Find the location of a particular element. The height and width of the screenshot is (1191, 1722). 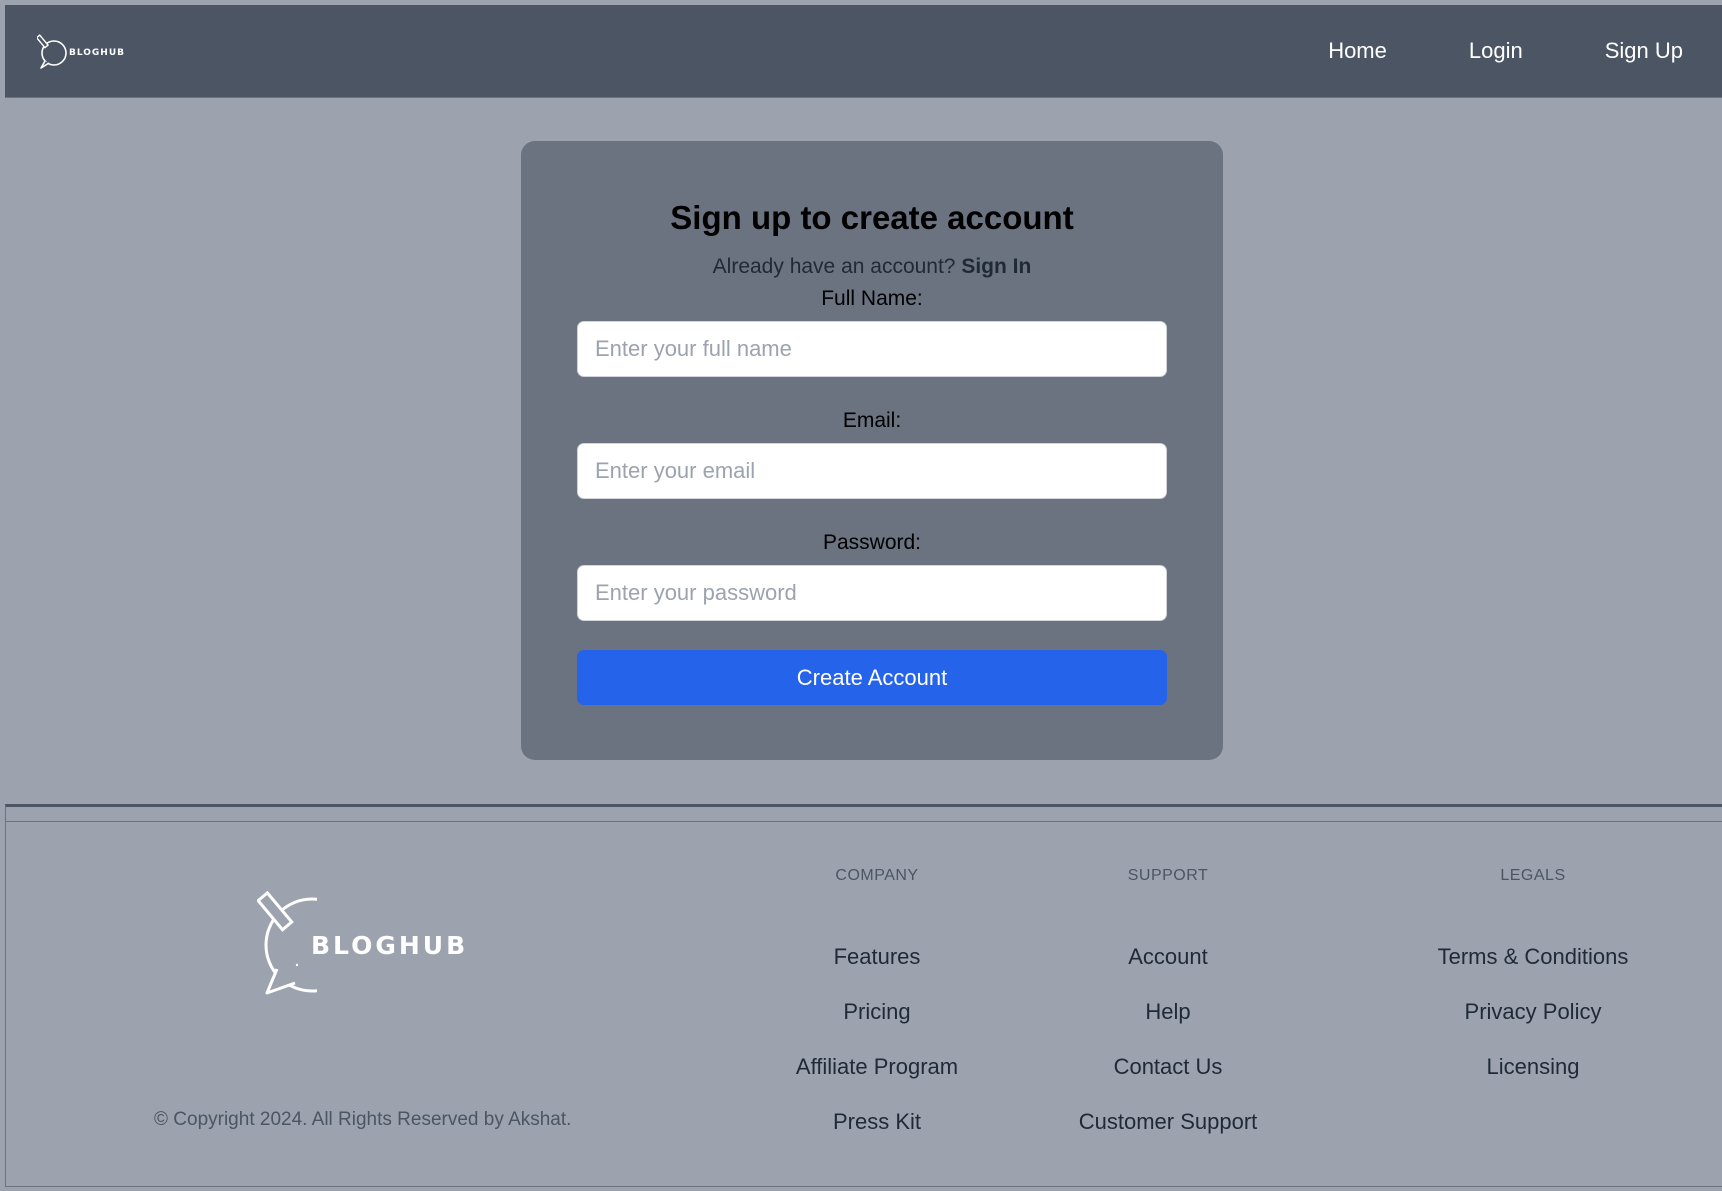

brand-logo: BLOGHUB is located at coordinates (81, 51).